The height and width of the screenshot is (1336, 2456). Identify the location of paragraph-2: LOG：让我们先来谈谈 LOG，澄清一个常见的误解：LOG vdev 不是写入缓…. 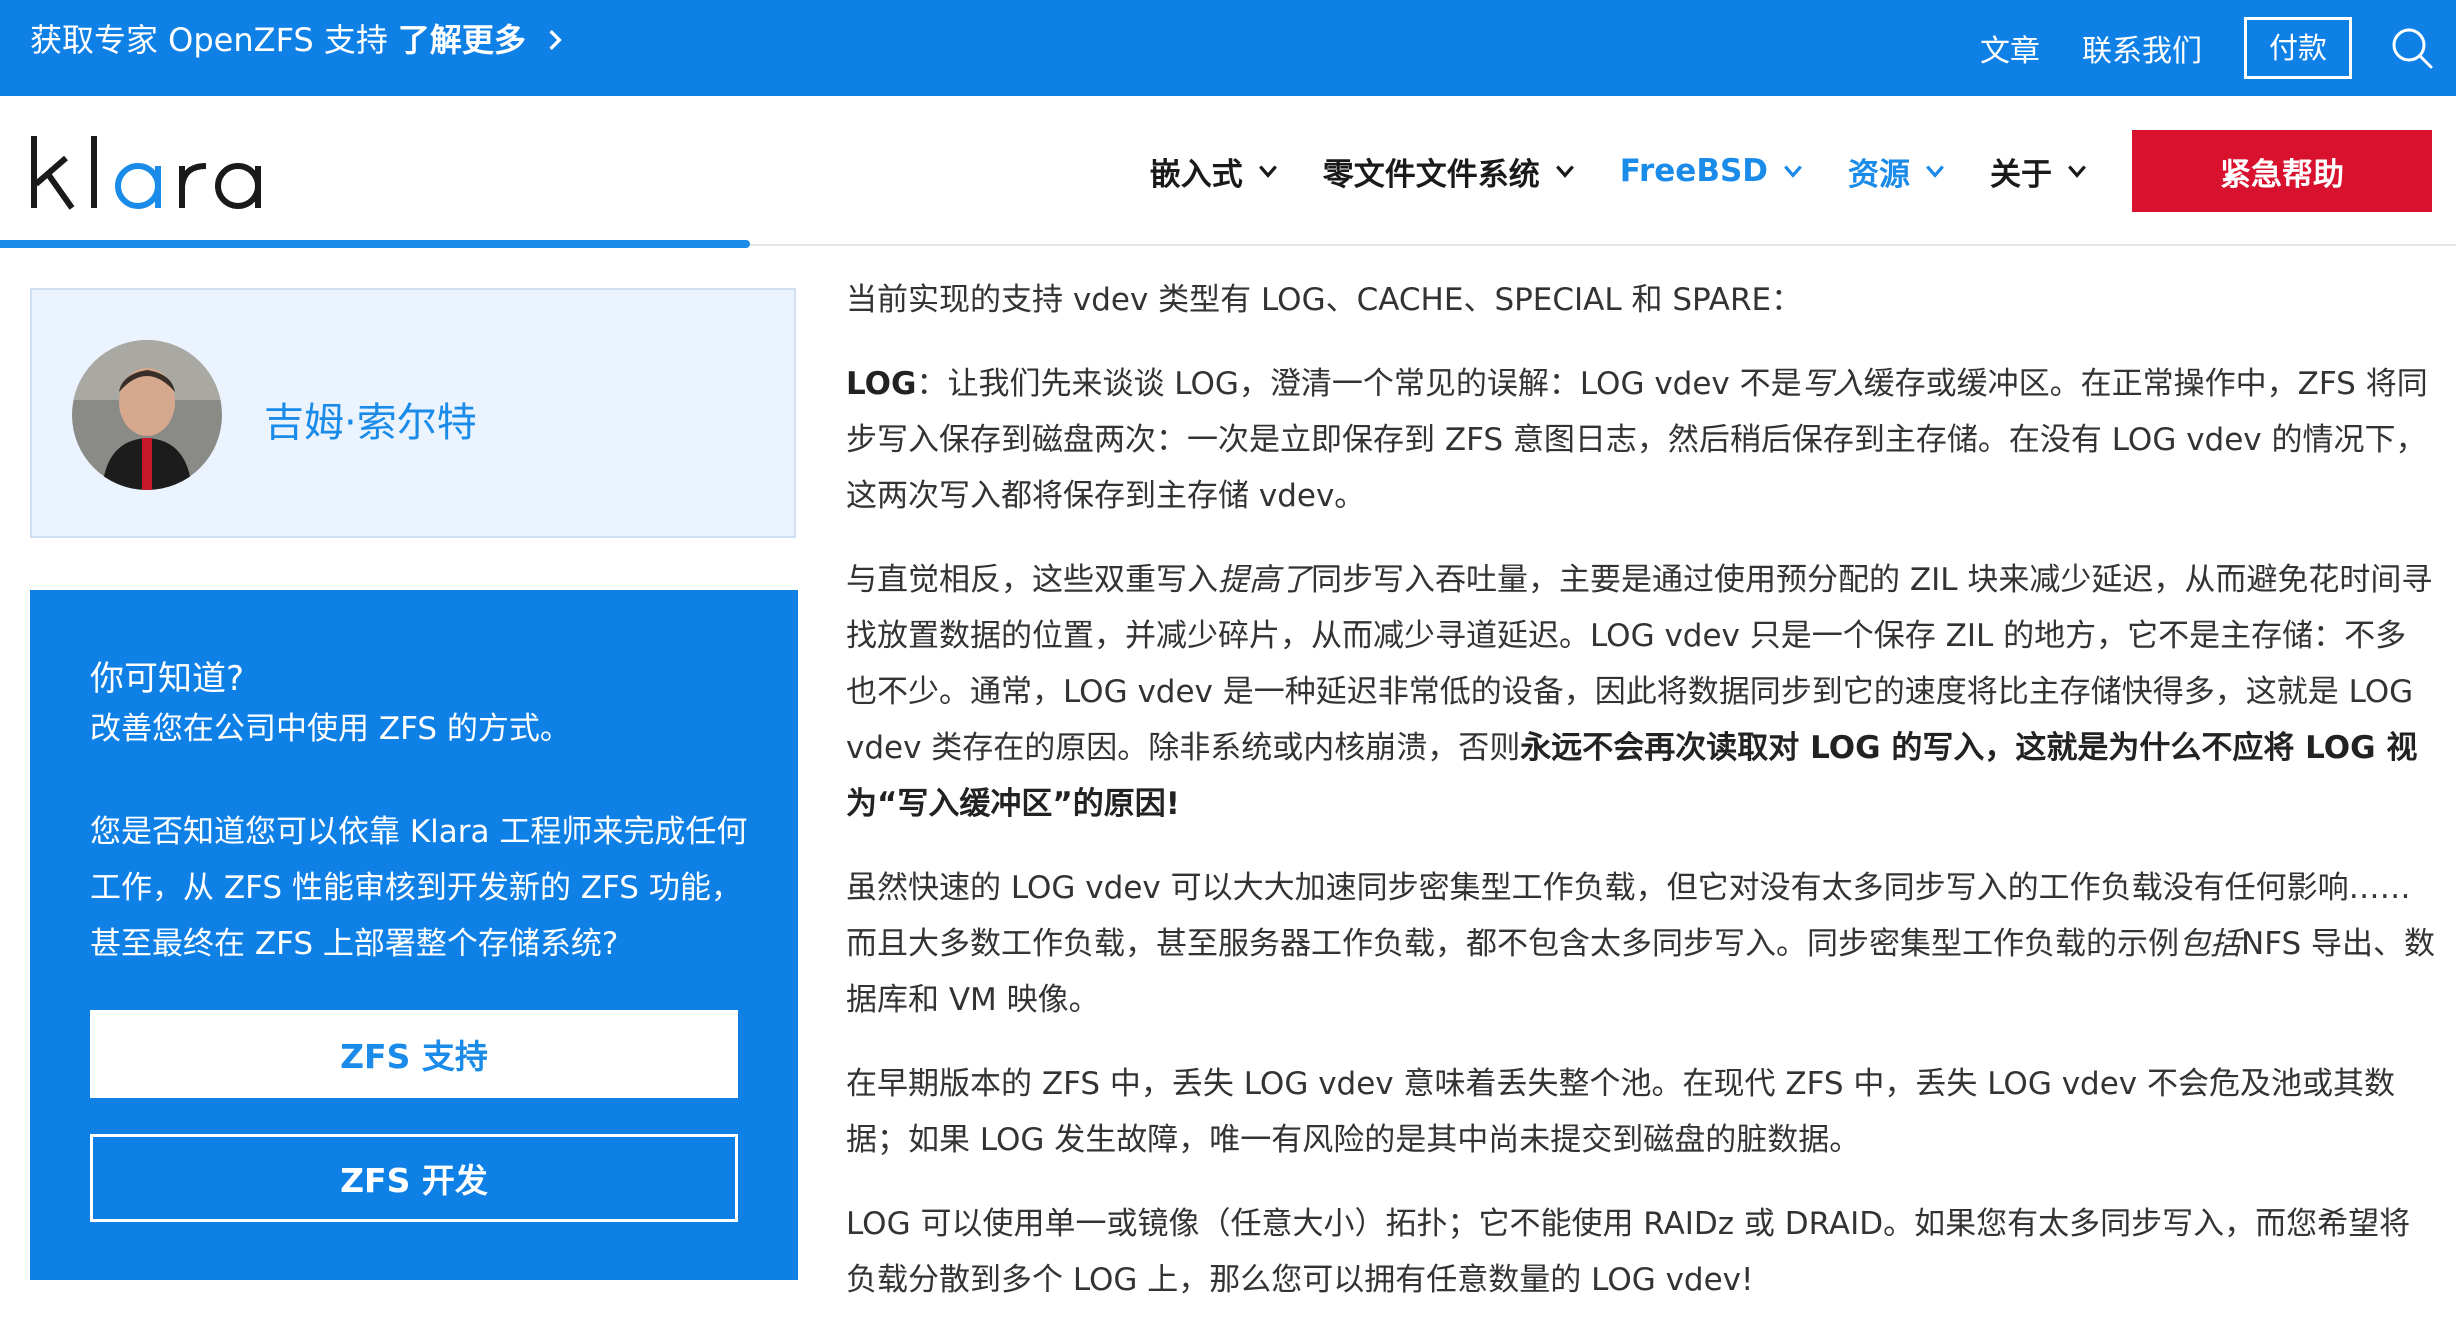
(1641, 440).